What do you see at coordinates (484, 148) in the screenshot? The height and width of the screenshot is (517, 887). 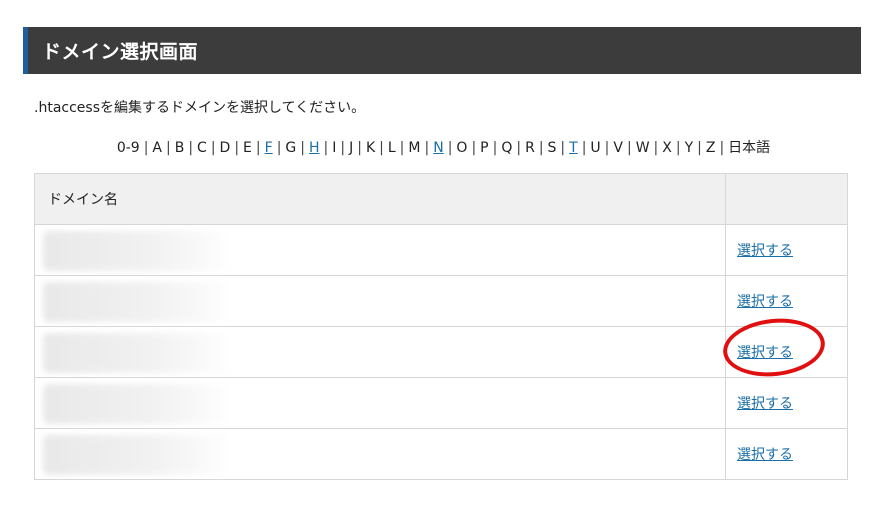 I see `index-letter: P` at bounding box center [484, 148].